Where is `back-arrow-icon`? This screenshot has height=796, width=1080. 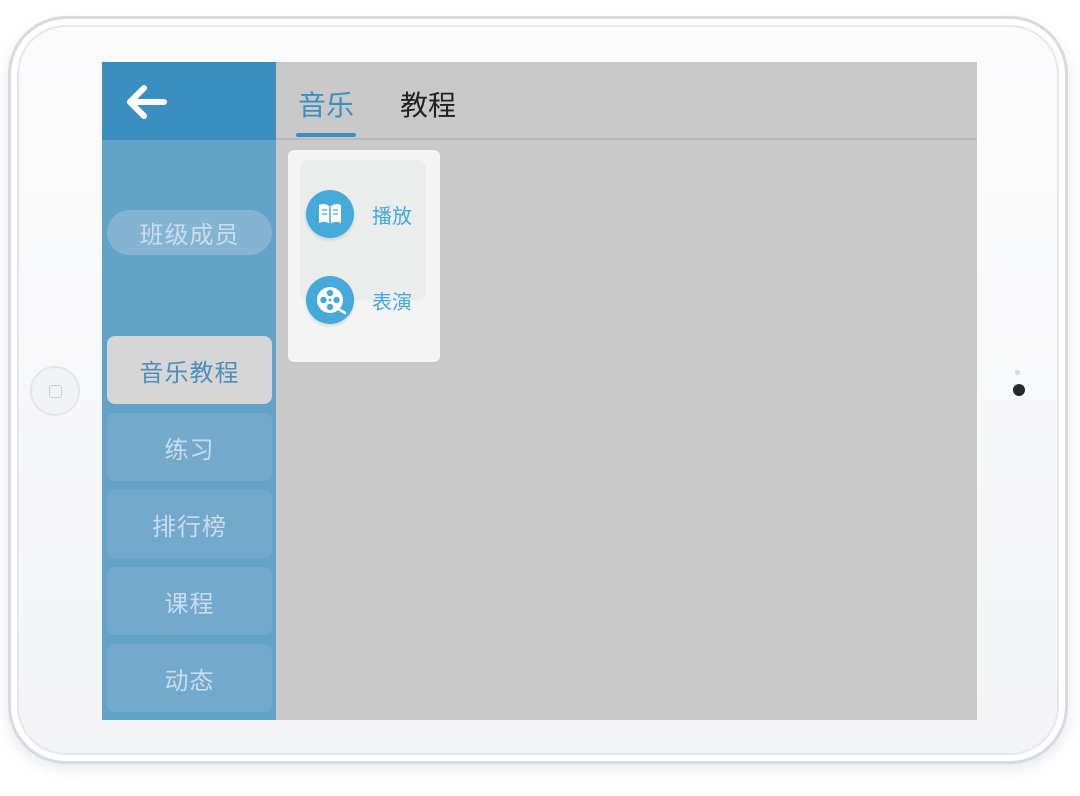 back-arrow-icon is located at coordinates (146, 102).